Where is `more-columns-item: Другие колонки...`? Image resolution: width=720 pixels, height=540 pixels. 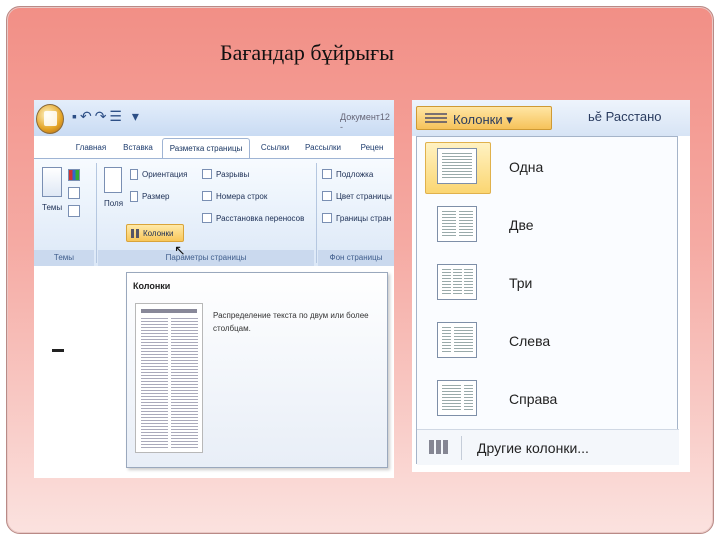
more-columns-item: Другие колонки... is located at coordinates (548, 447).